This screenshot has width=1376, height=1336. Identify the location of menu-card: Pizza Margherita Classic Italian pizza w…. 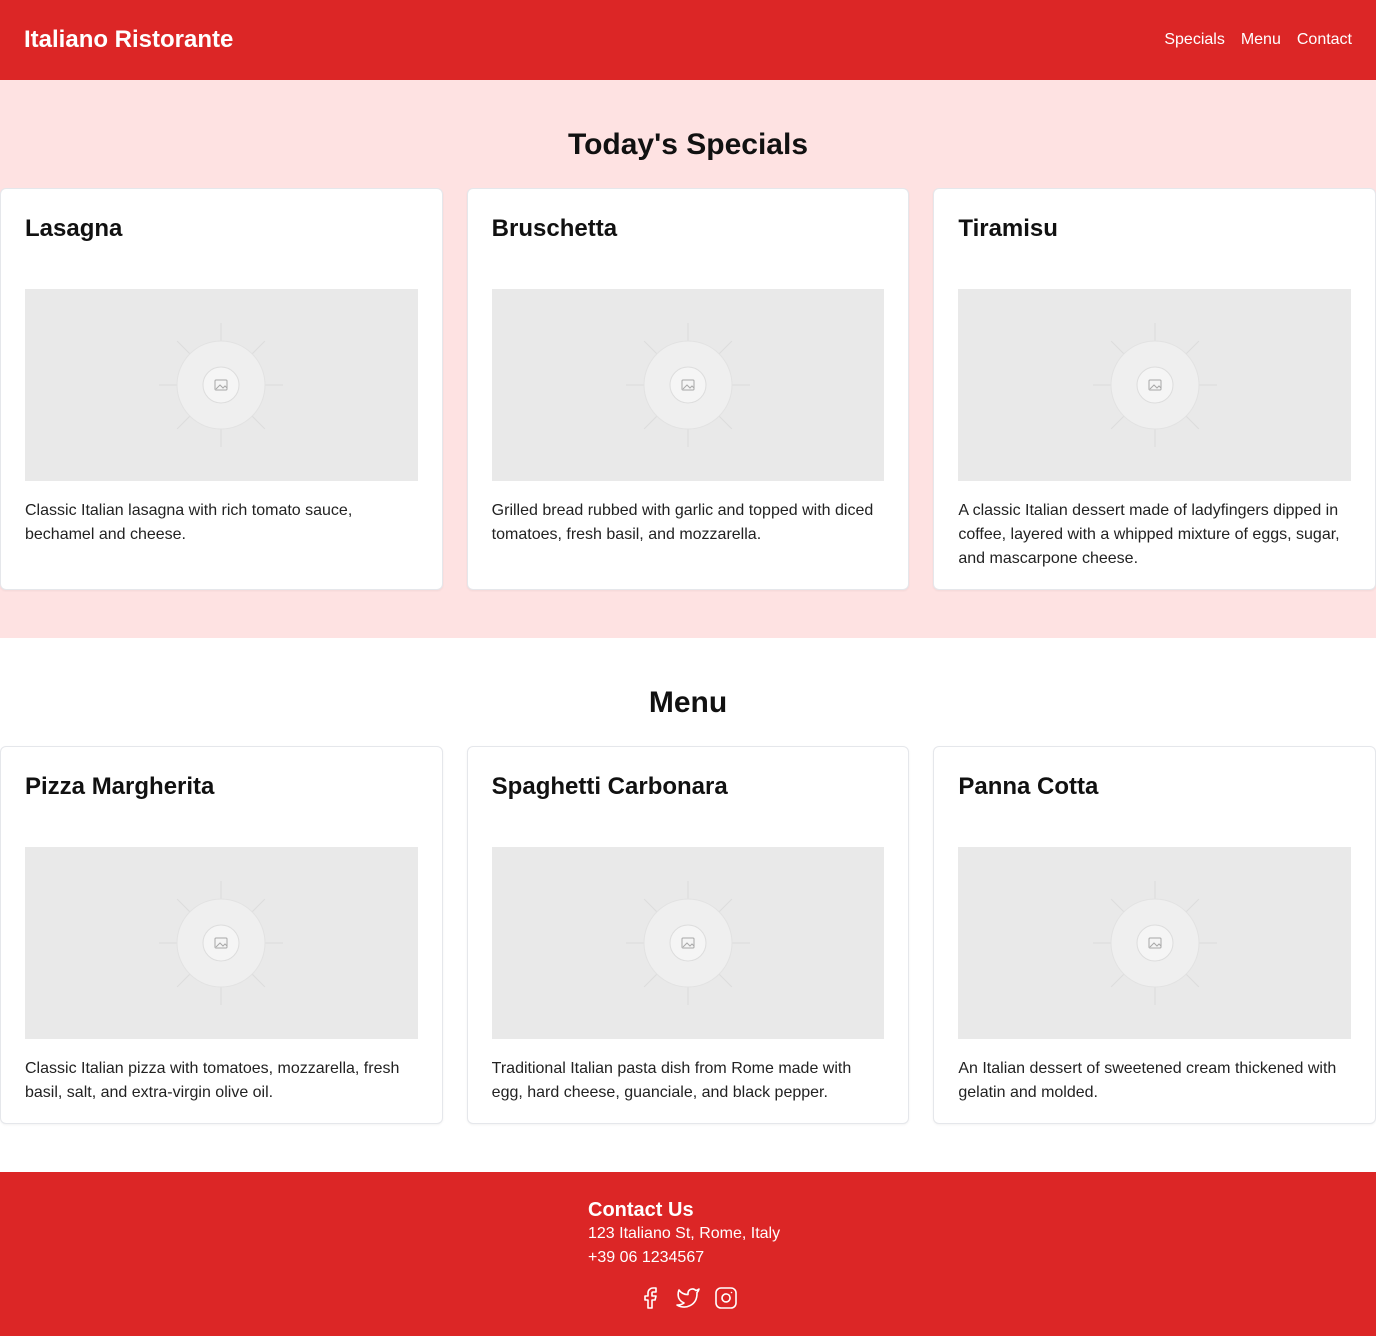
(221, 935).